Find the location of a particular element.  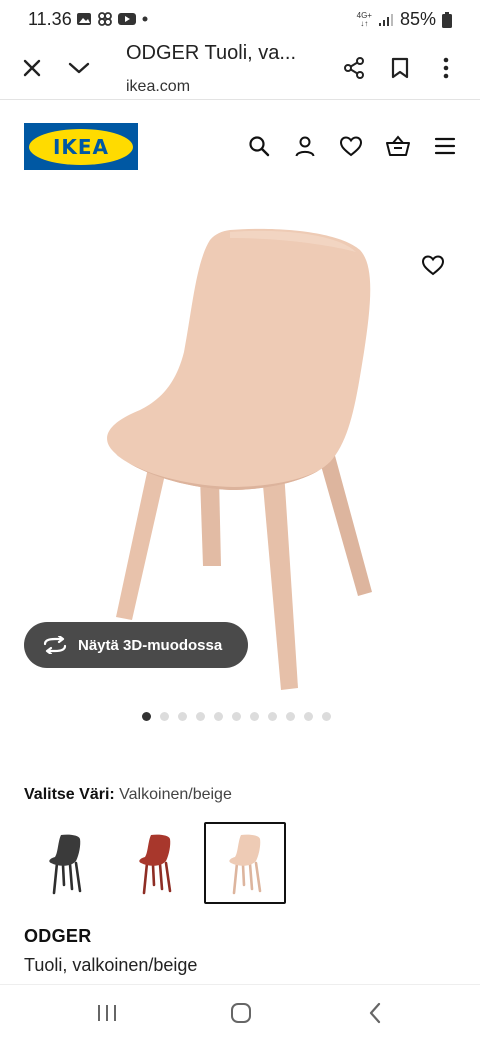

status-bar: 11.36 4G+ ↓↑ 85% is located at coordinates (240, 19).